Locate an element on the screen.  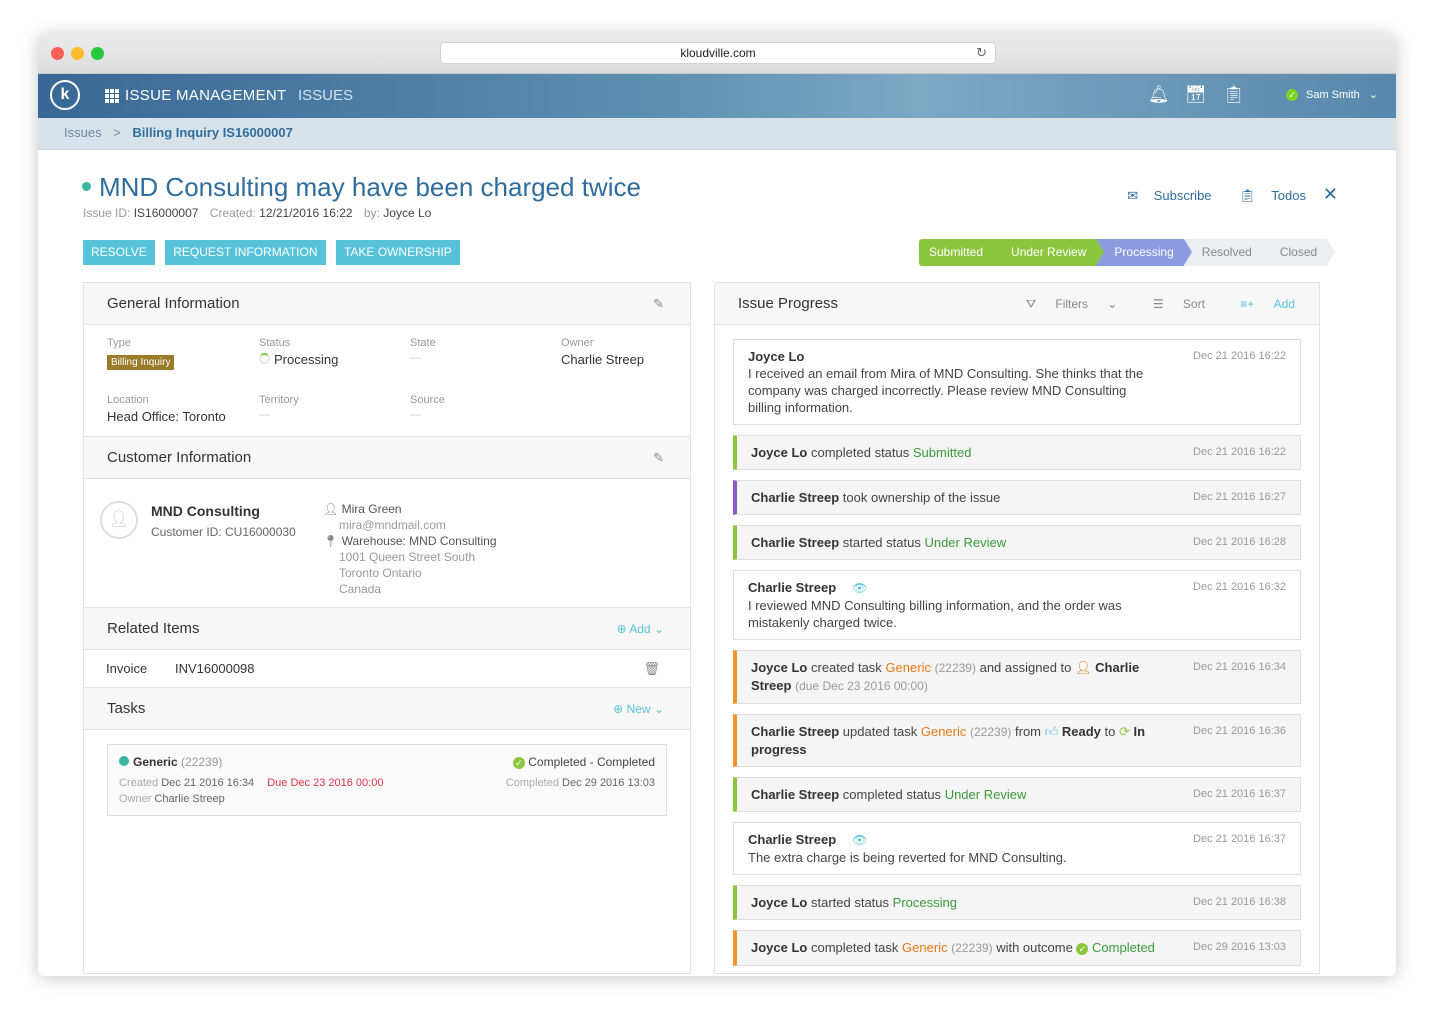
entry-due: (due Dec 23 2016 00:00) is located at coordinates (861, 686).